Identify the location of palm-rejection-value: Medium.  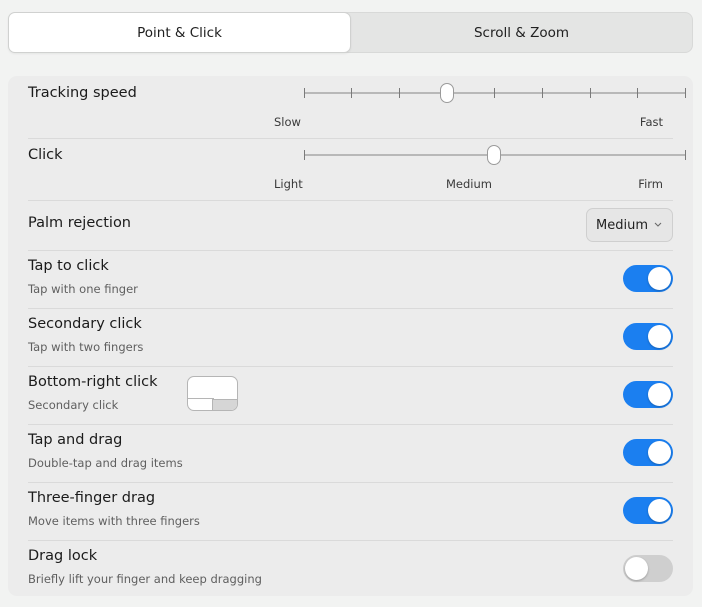
(622, 225).